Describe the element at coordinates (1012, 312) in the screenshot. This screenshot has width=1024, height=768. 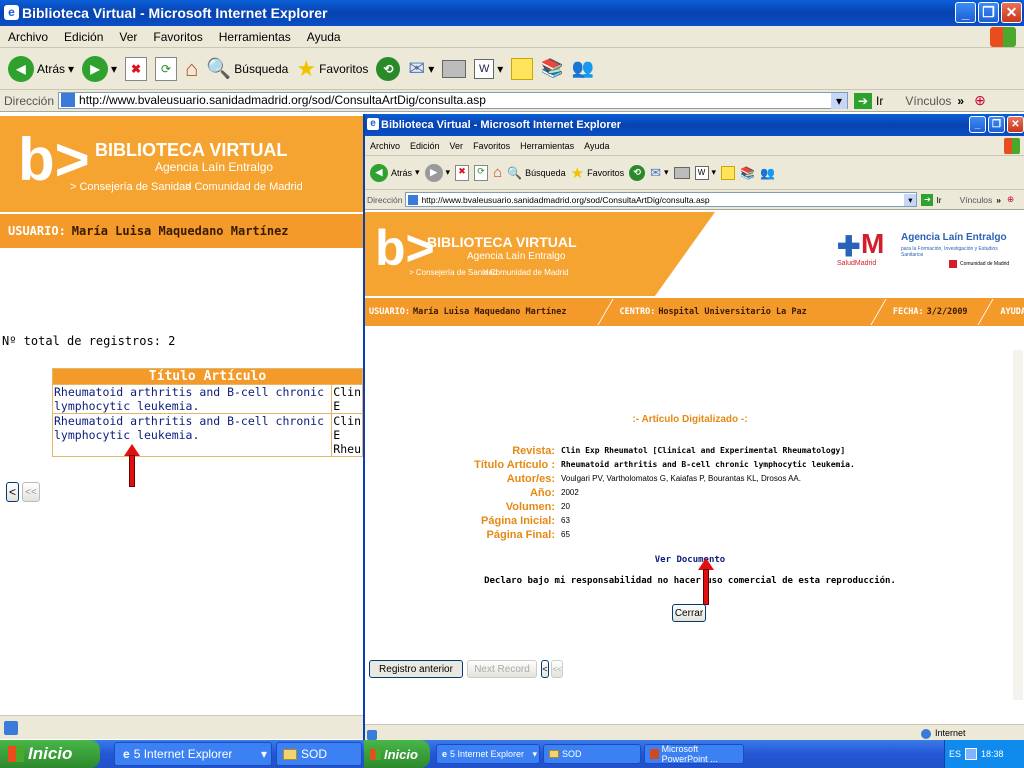
I see `ayuda-link: AYUDA` at that location.